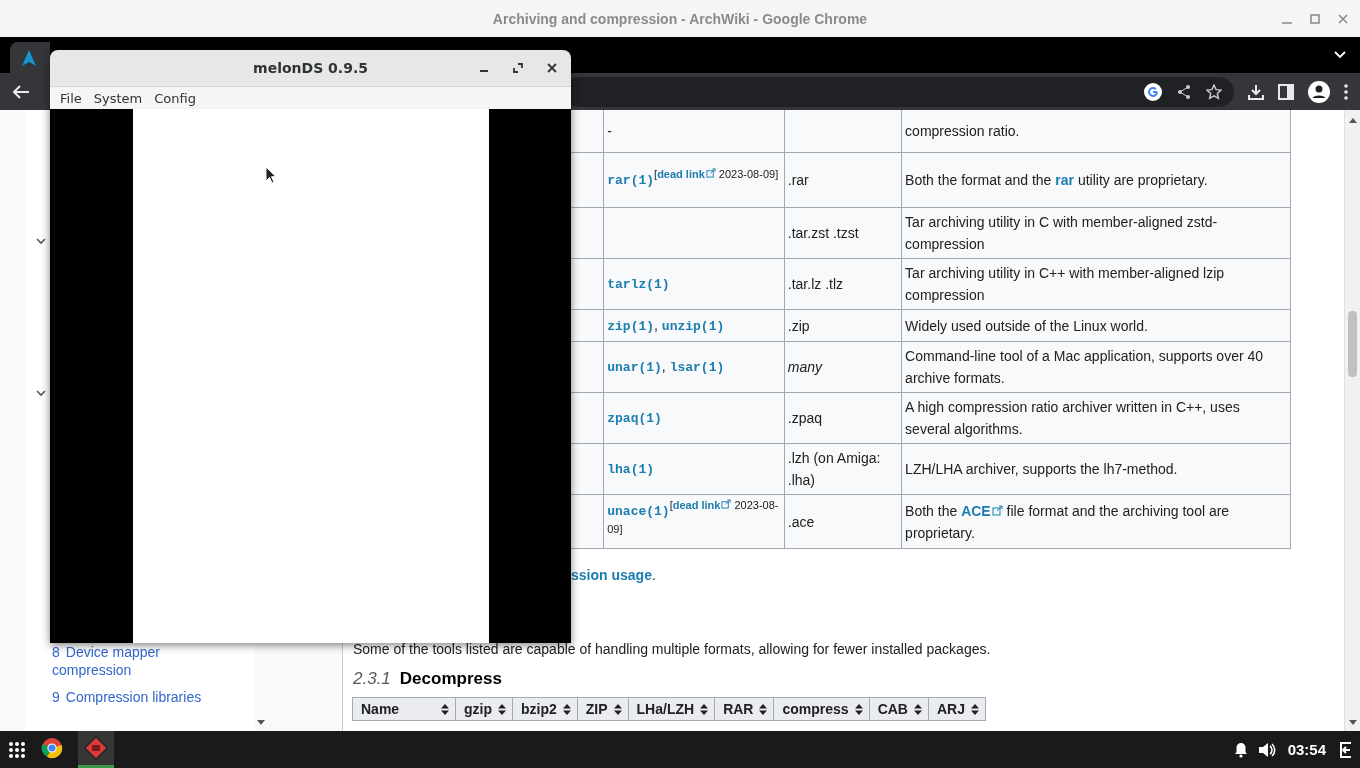 This screenshot has width=1360, height=768. I want to click on table-cell: unar(1), lsar(1), so click(694, 367).